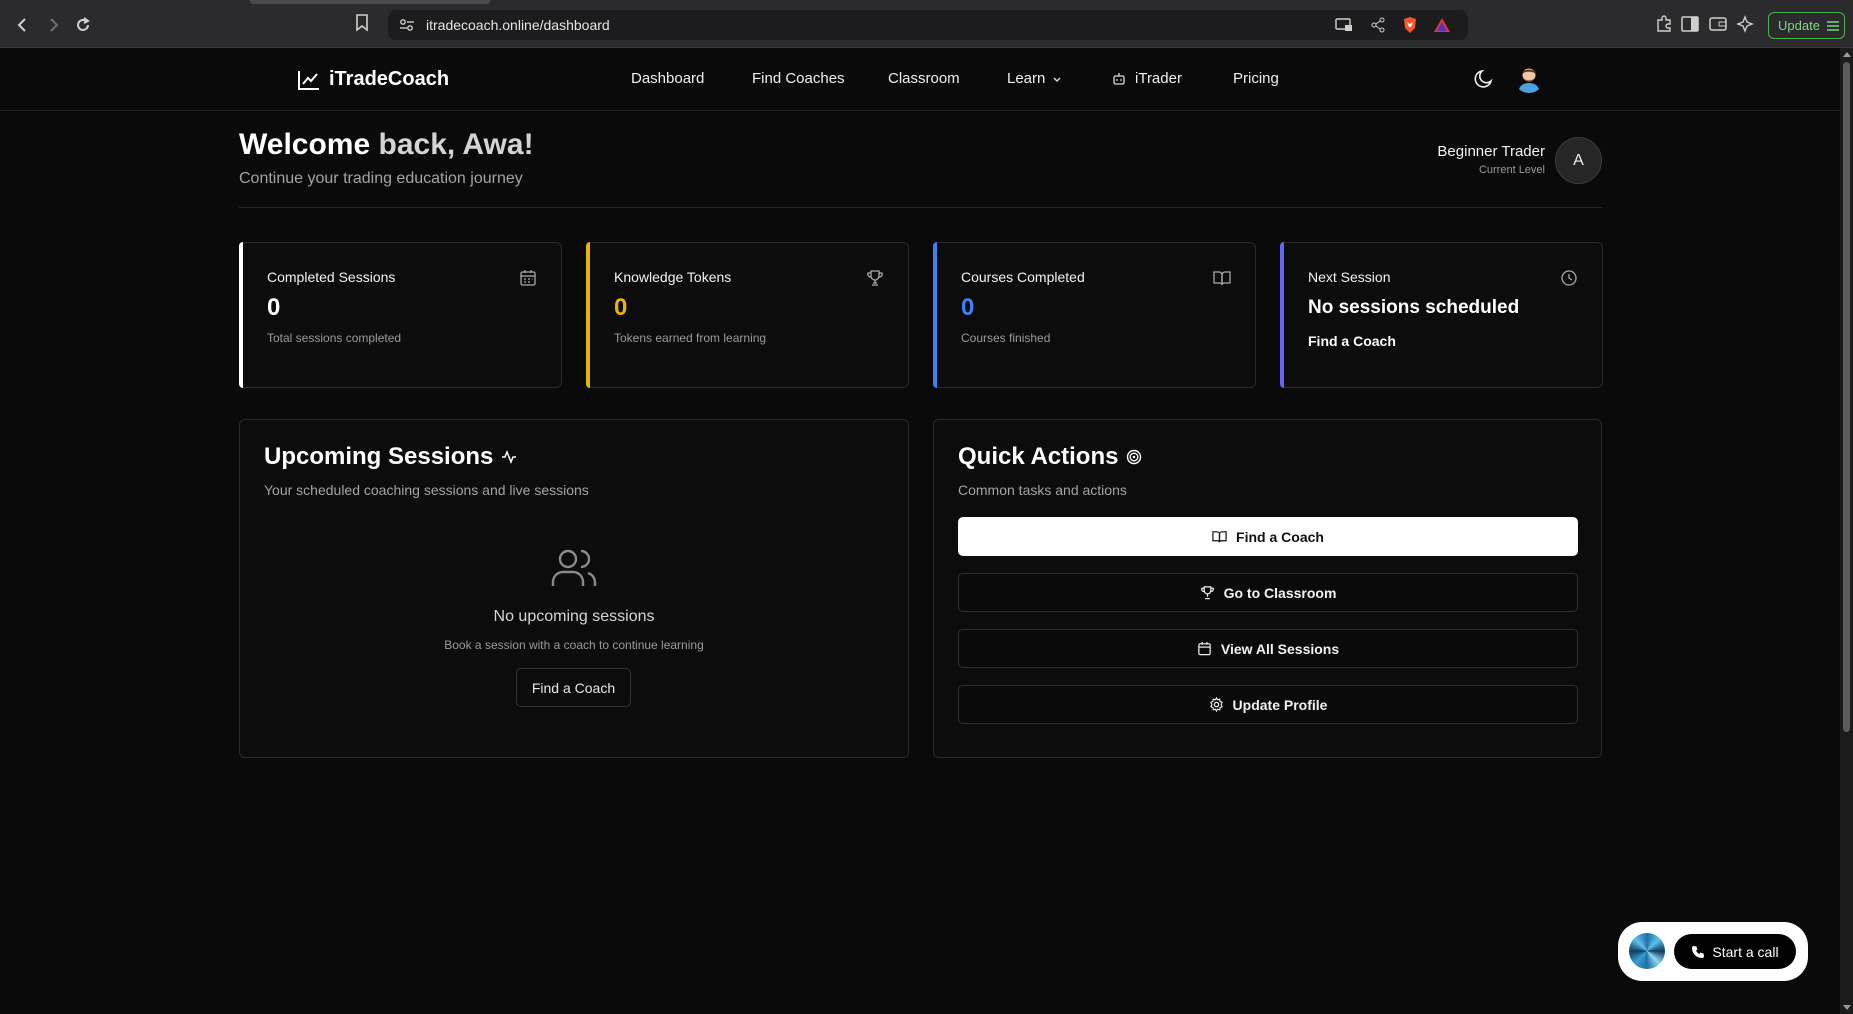  I want to click on nav-itrader: iTrader, so click(1147, 78).